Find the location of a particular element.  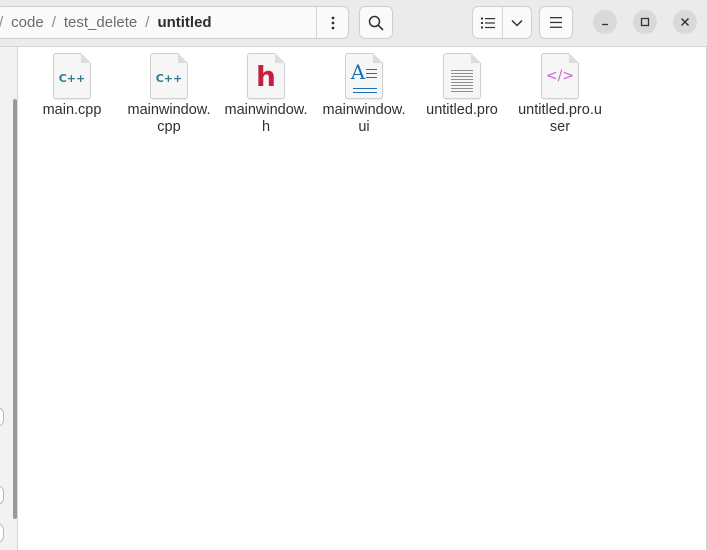

file-item: A mainwindow.ui is located at coordinates (364, 94).